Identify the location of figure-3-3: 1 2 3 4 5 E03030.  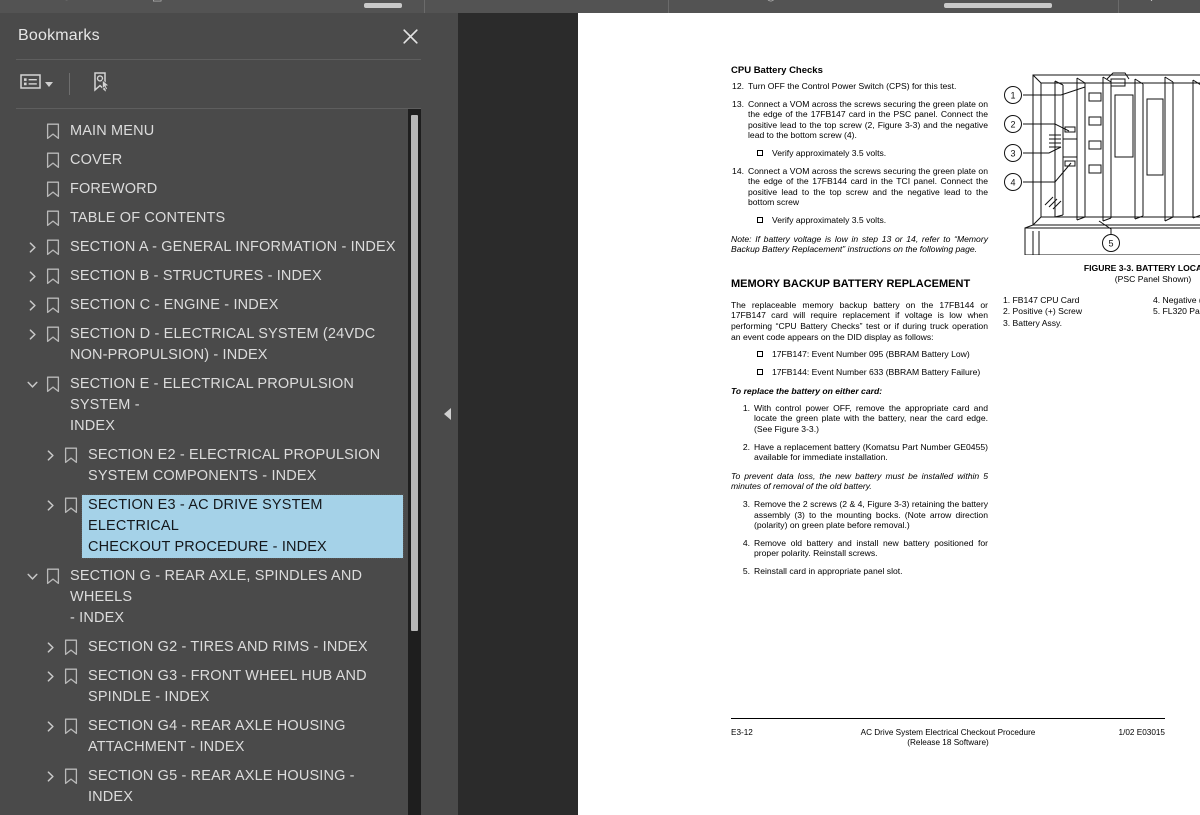
(1101, 197).